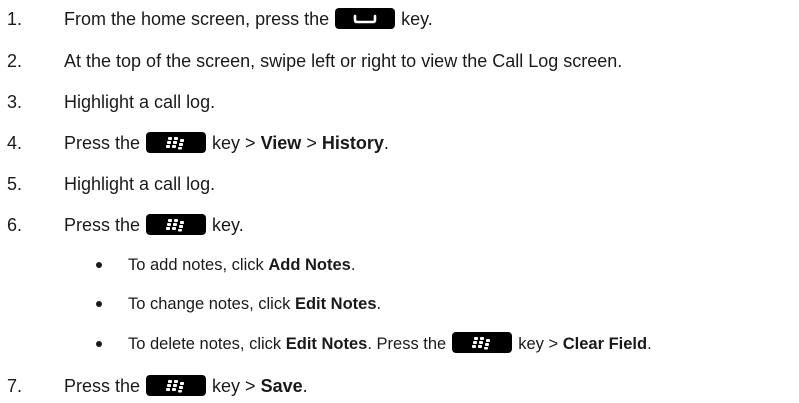 This screenshot has height=403, width=799. I want to click on step-text: Press the key > View > History., so click(226, 143).